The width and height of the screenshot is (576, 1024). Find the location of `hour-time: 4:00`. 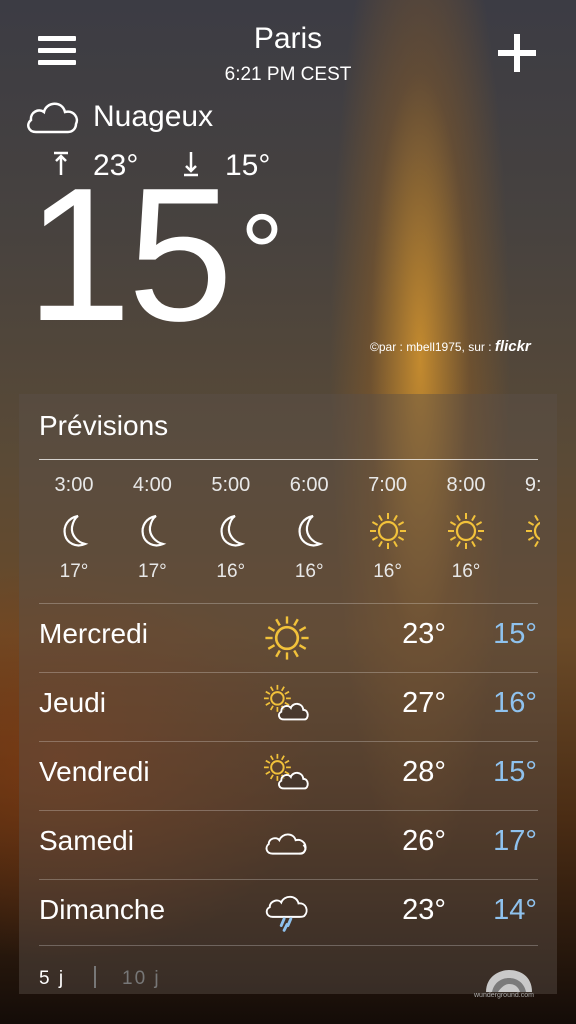

hour-time: 4:00 is located at coordinates (152, 485).